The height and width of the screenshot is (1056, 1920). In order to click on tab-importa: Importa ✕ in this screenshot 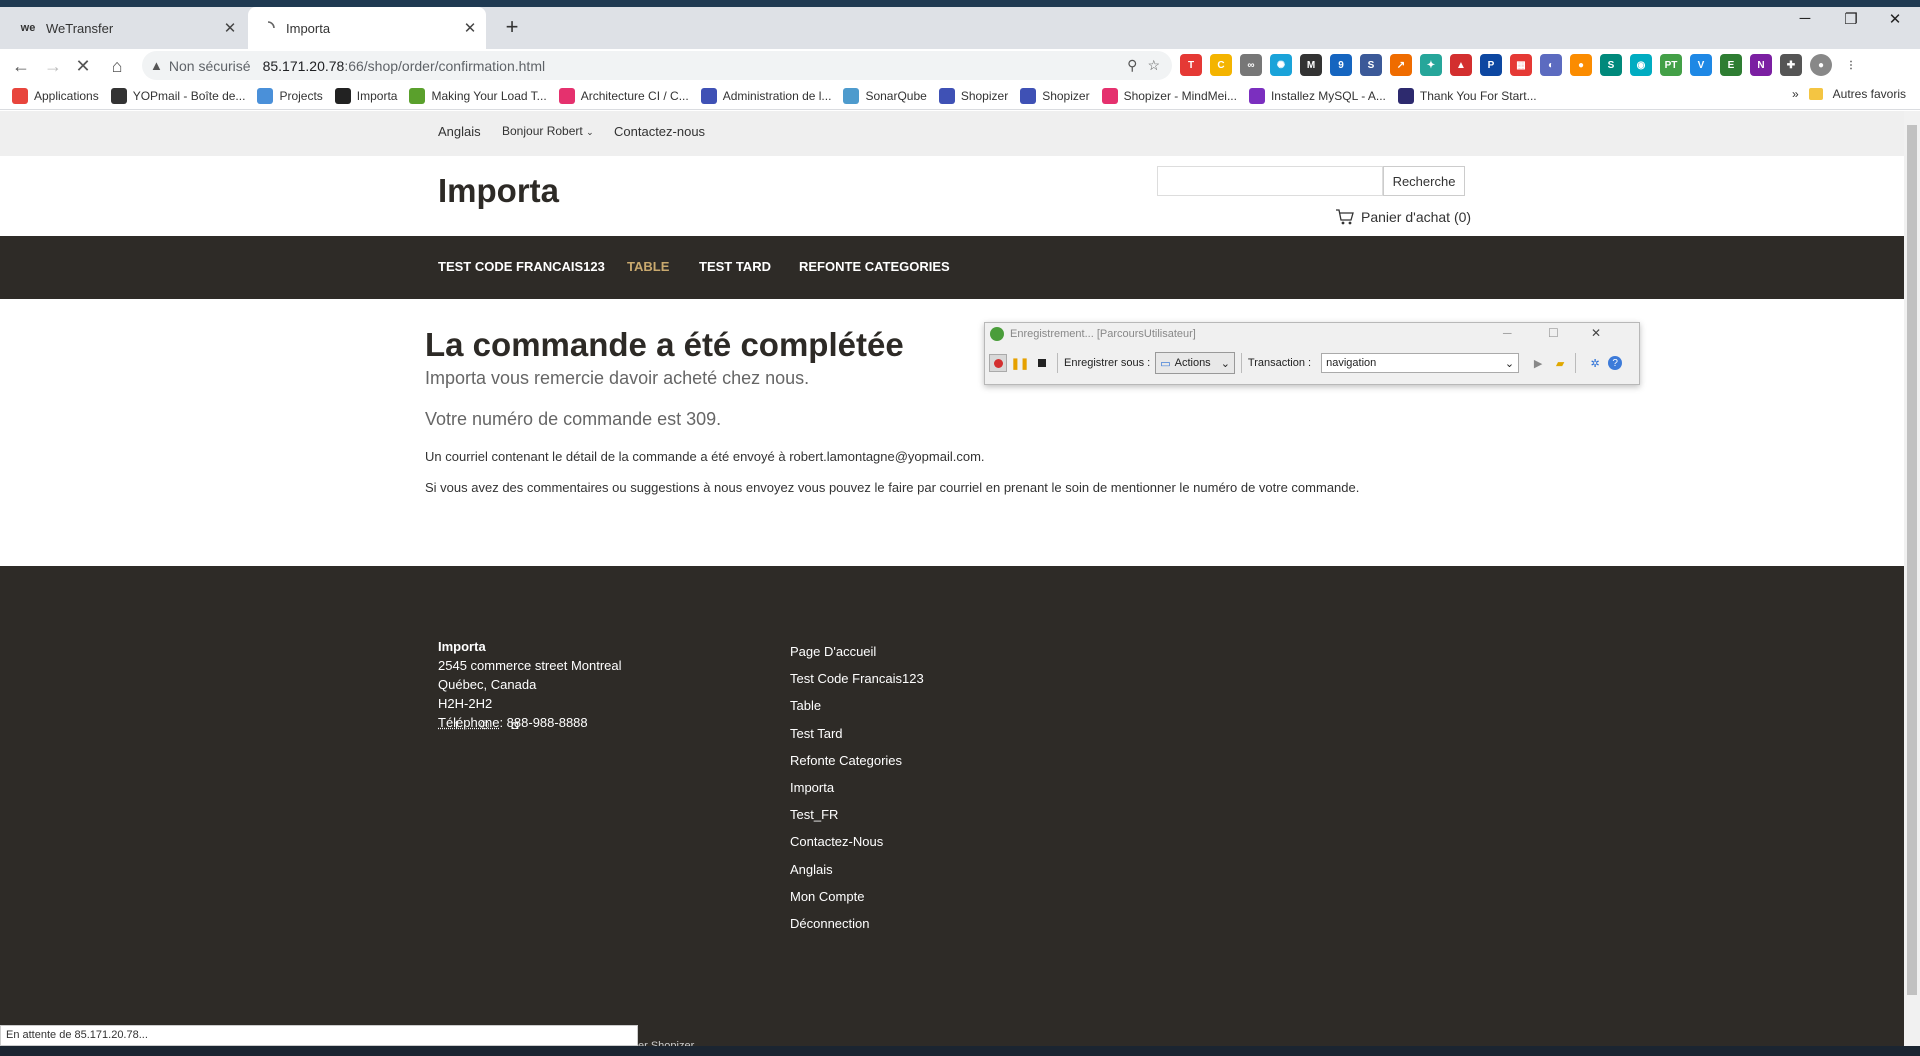, I will do `click(367, 28)`.